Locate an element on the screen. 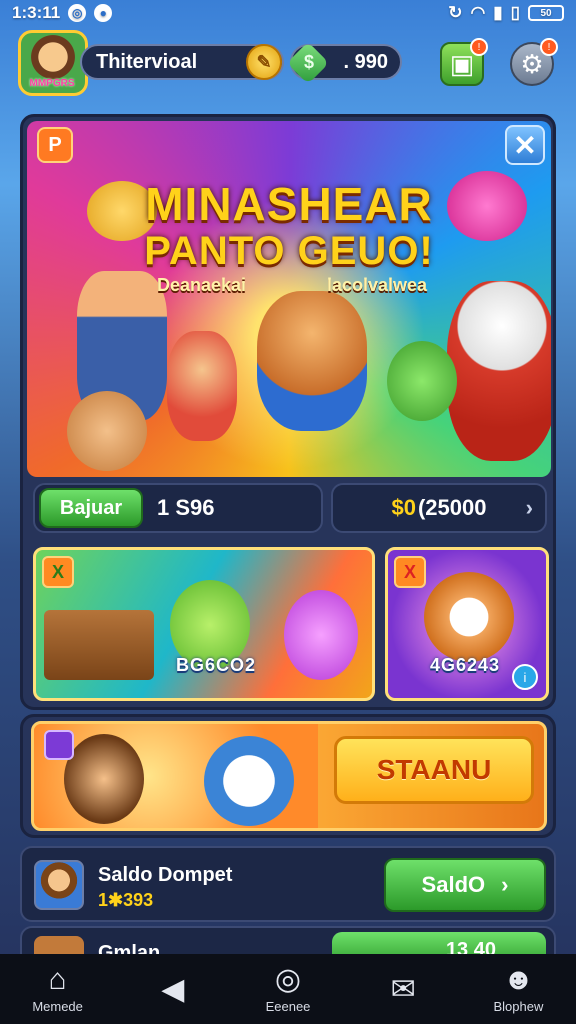 Image resolution: width=576 pixels, height=1024 pixels. balance-row: $0 (25000 › is located at coordinates (439, 508).